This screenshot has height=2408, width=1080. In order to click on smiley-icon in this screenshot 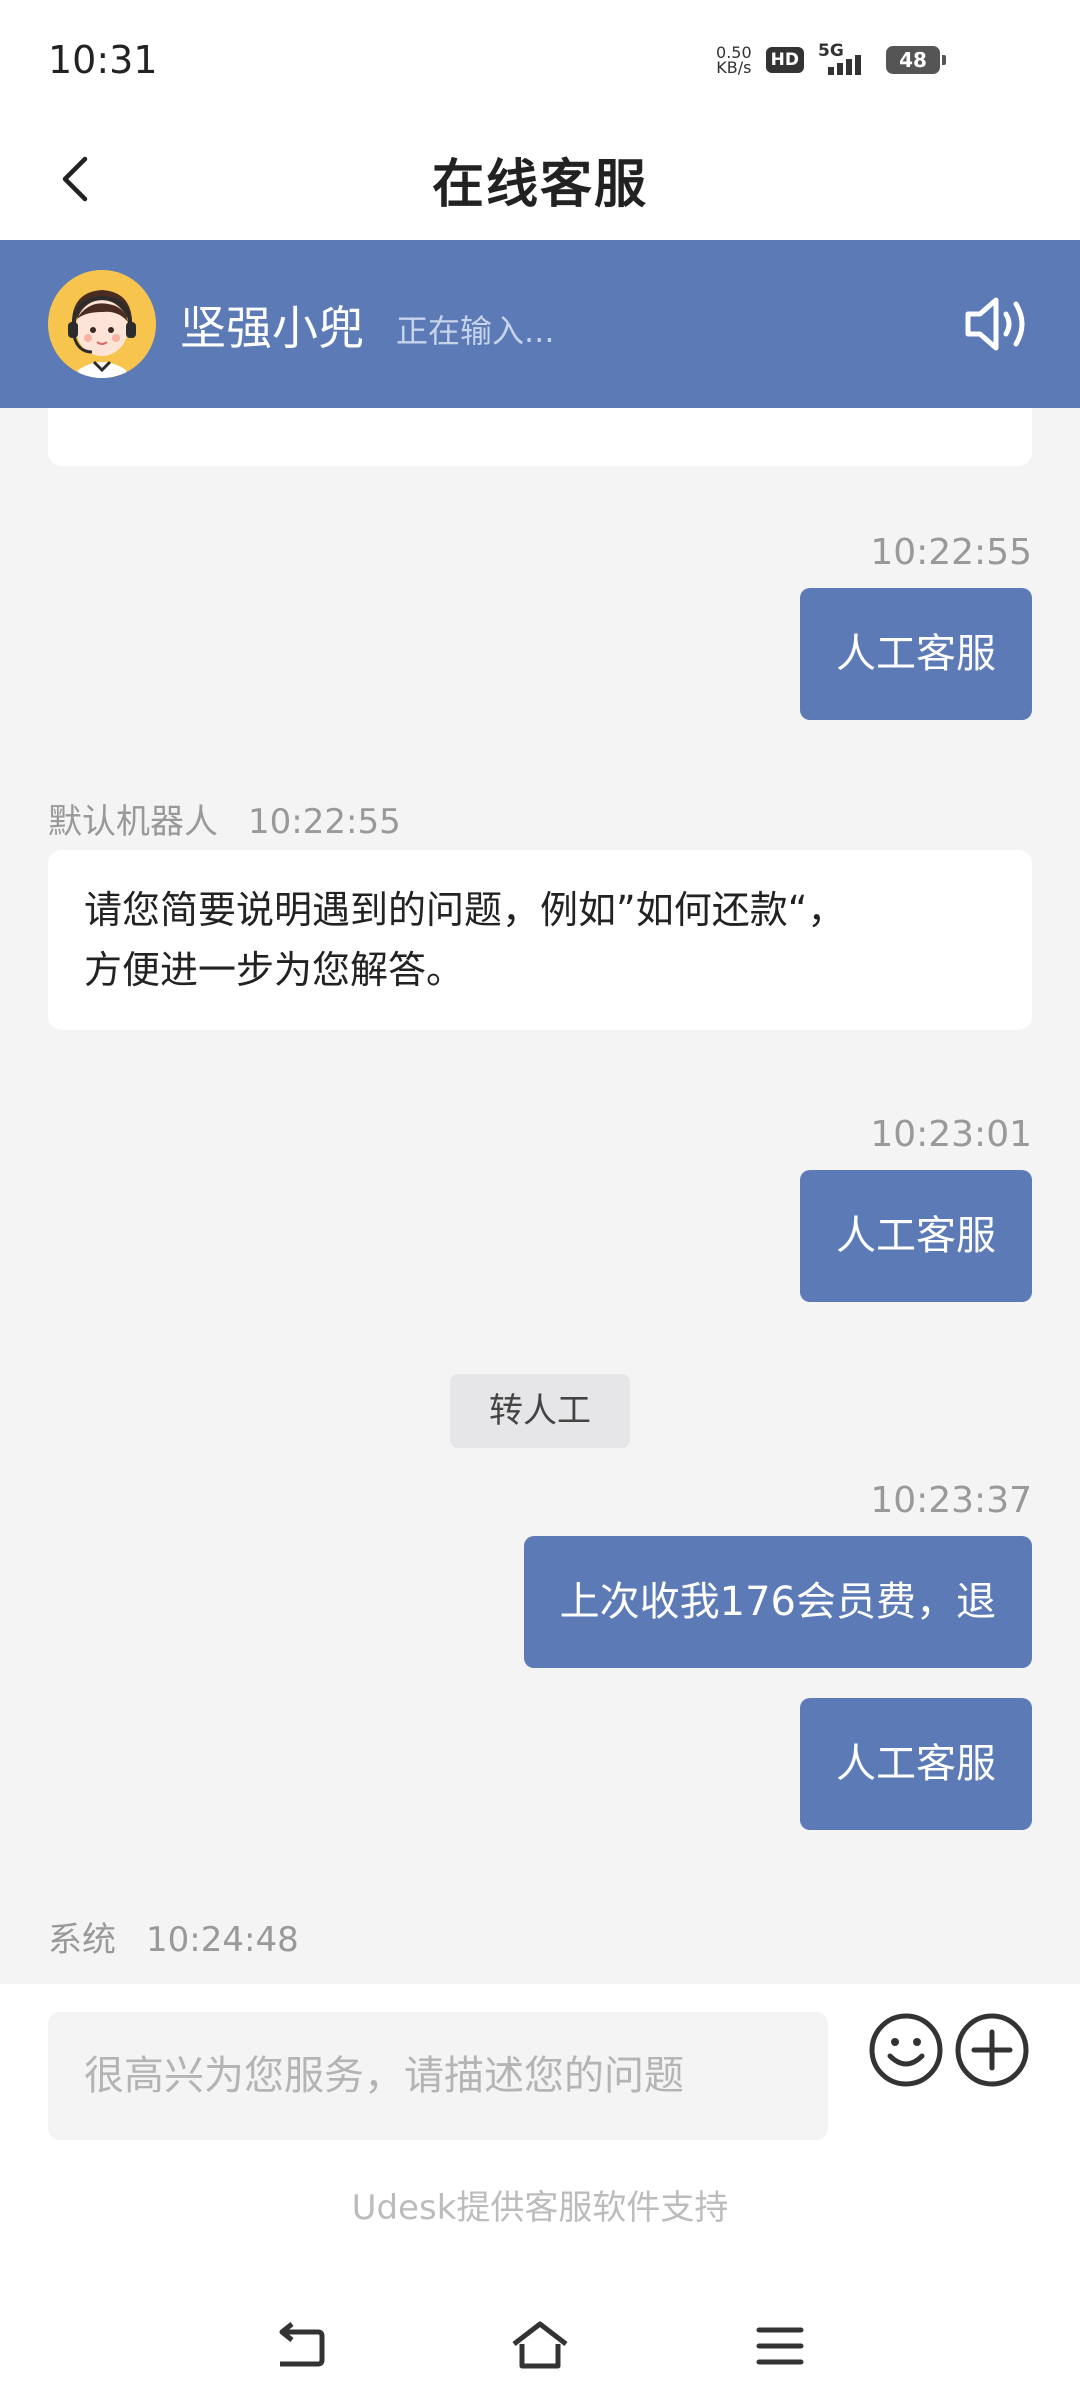, I will do `click(906, 2050)`.